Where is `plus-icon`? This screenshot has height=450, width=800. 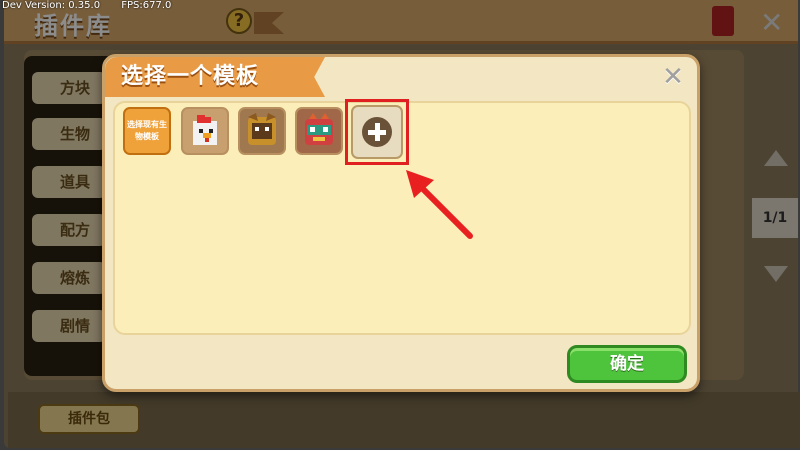 plus-icon is located at coordinates (377, 132).